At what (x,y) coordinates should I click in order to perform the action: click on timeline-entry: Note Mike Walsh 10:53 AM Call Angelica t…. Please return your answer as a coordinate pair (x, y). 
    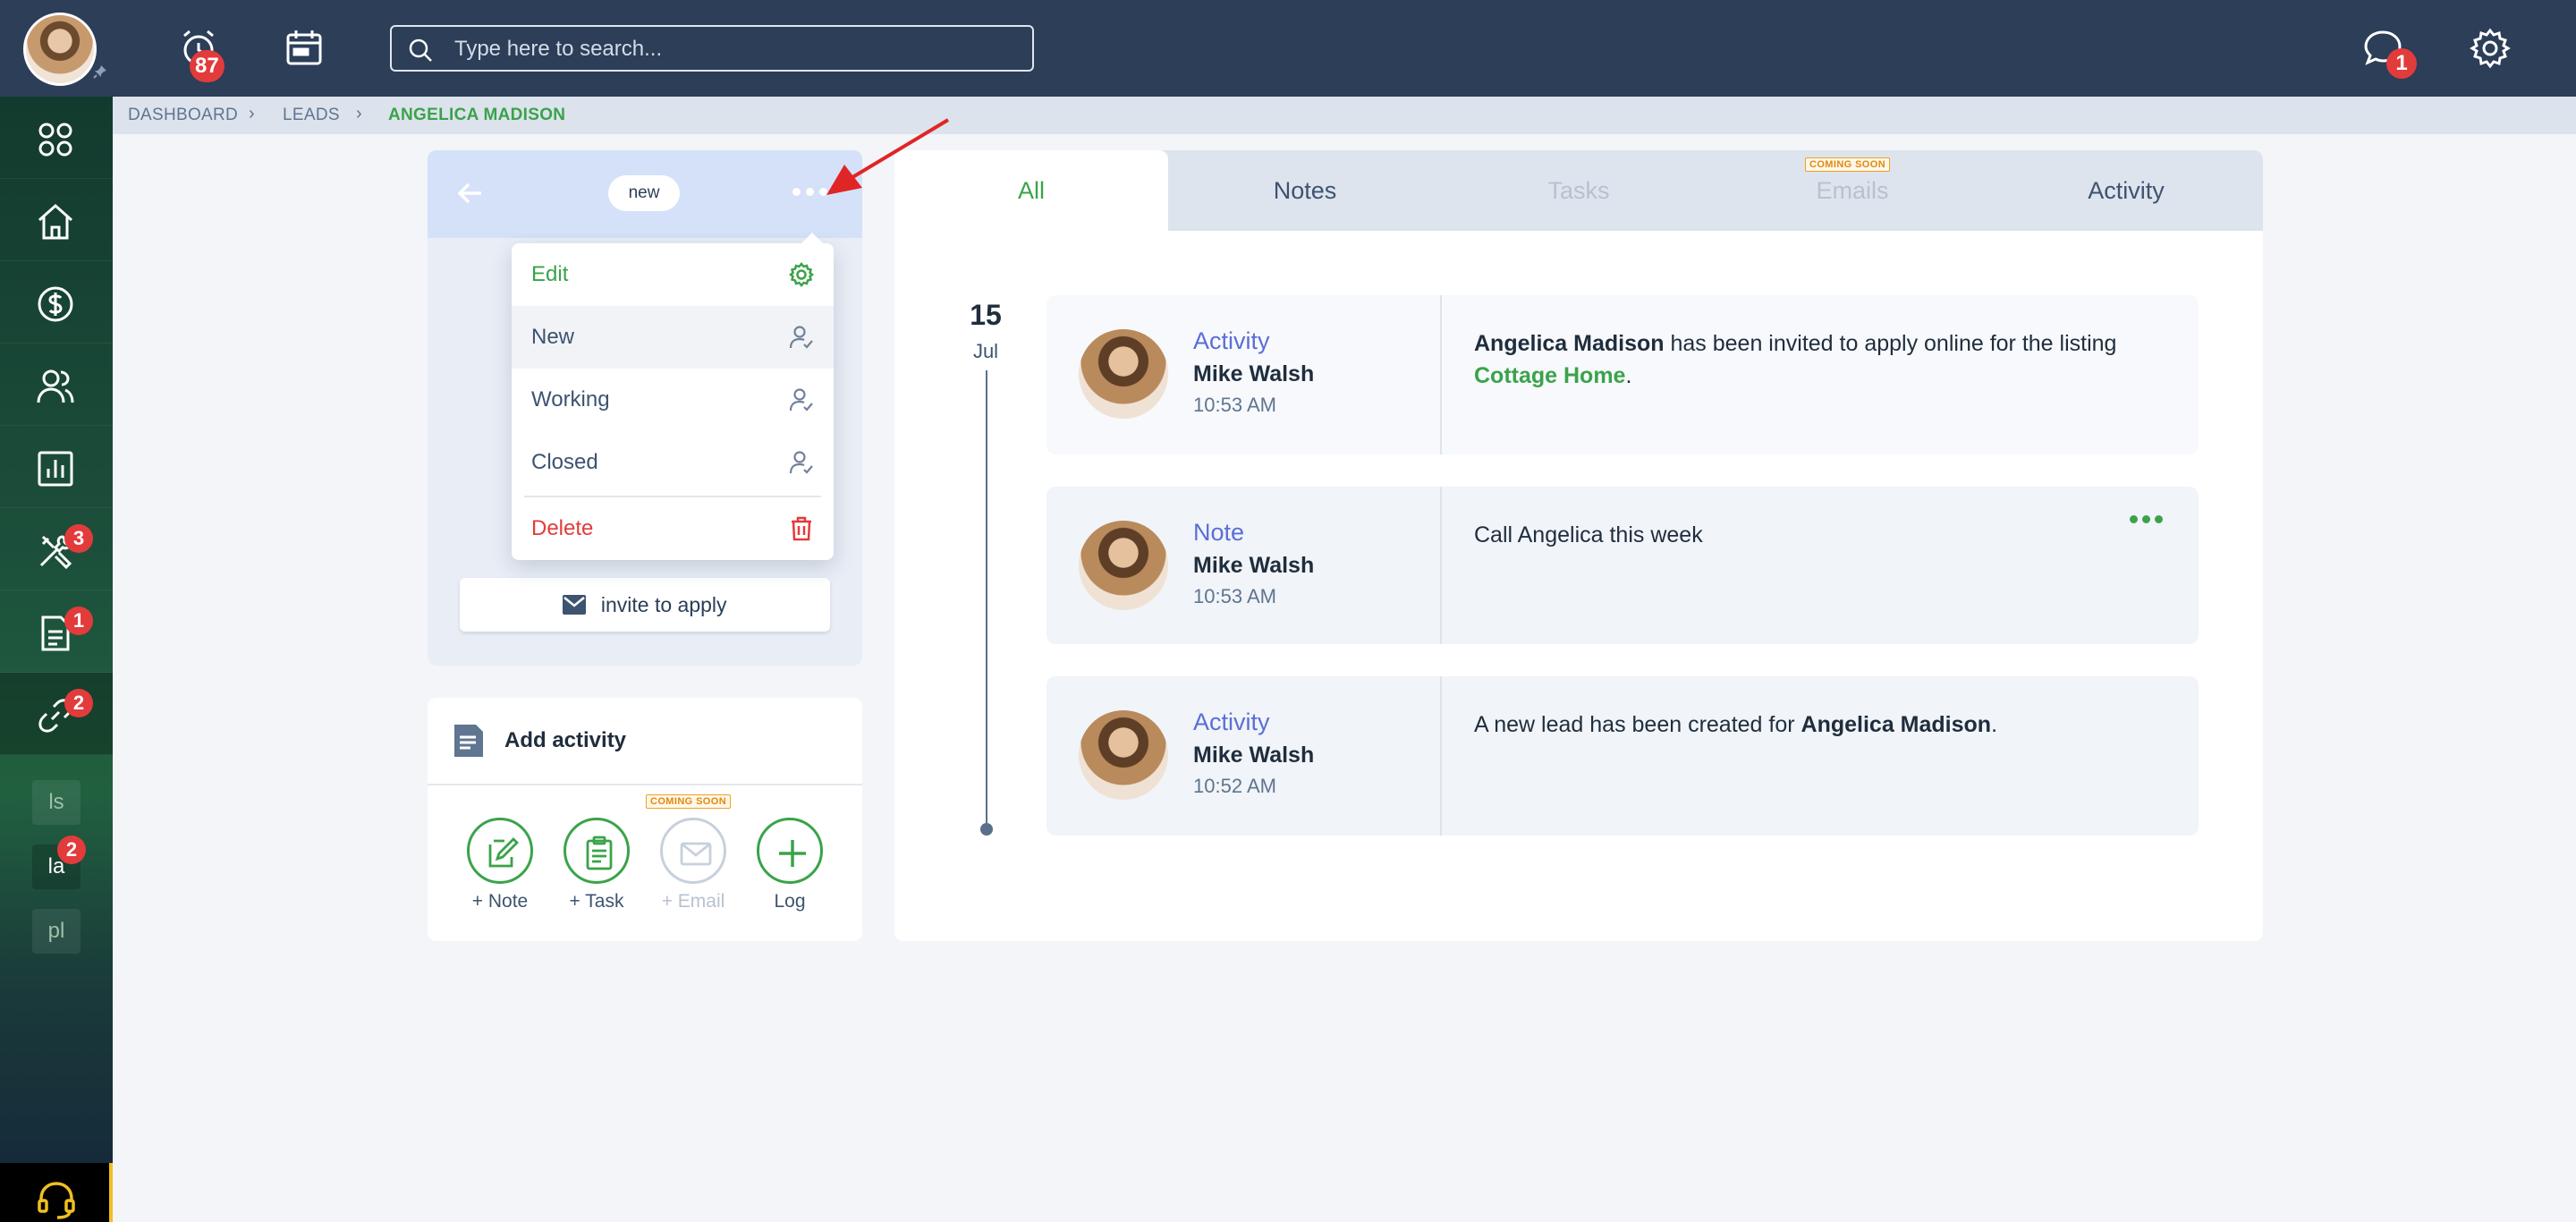
    Looking at the image, I should click on (1622, 565).